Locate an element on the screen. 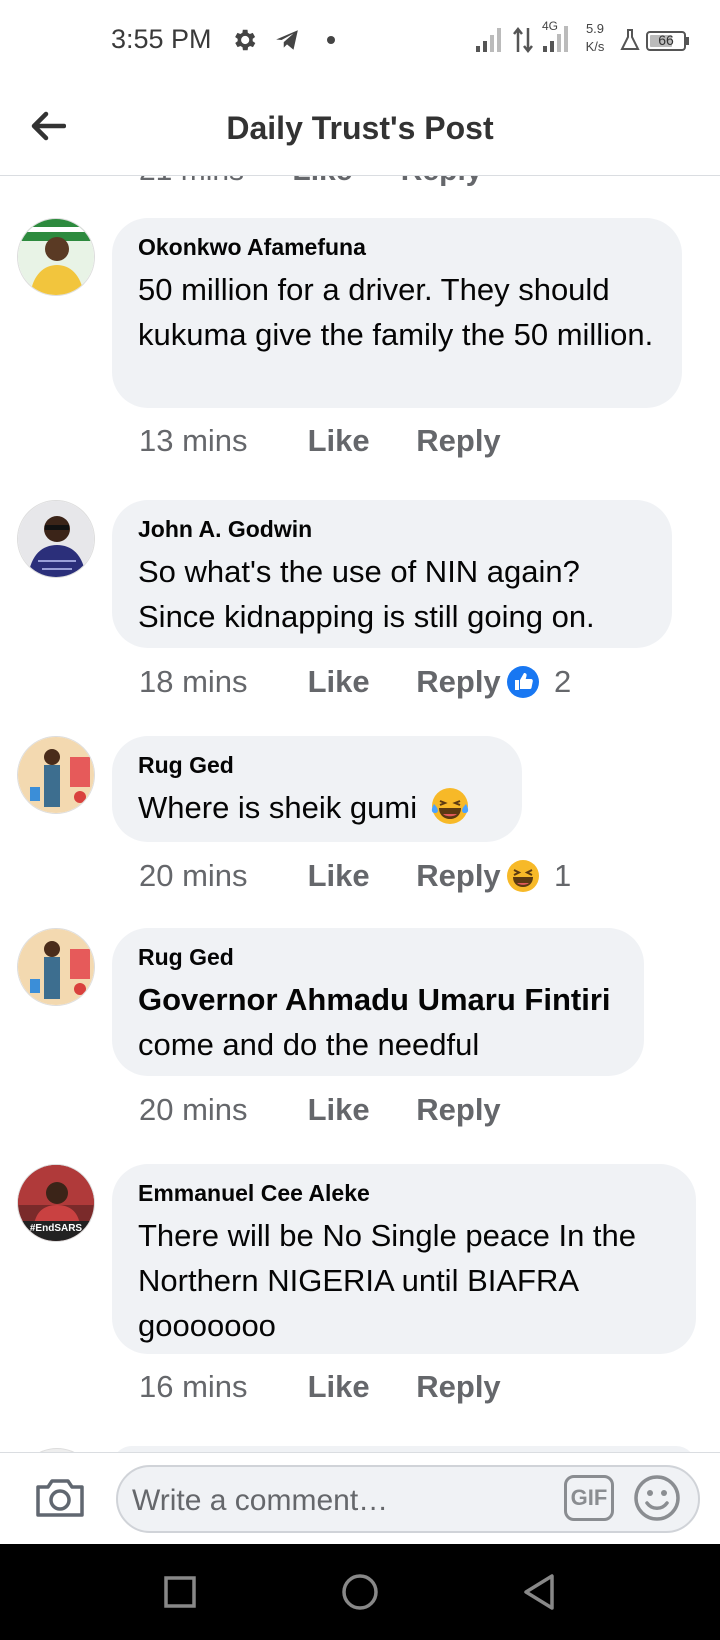  system-nav-bar is located at coordinates (360, 1592).